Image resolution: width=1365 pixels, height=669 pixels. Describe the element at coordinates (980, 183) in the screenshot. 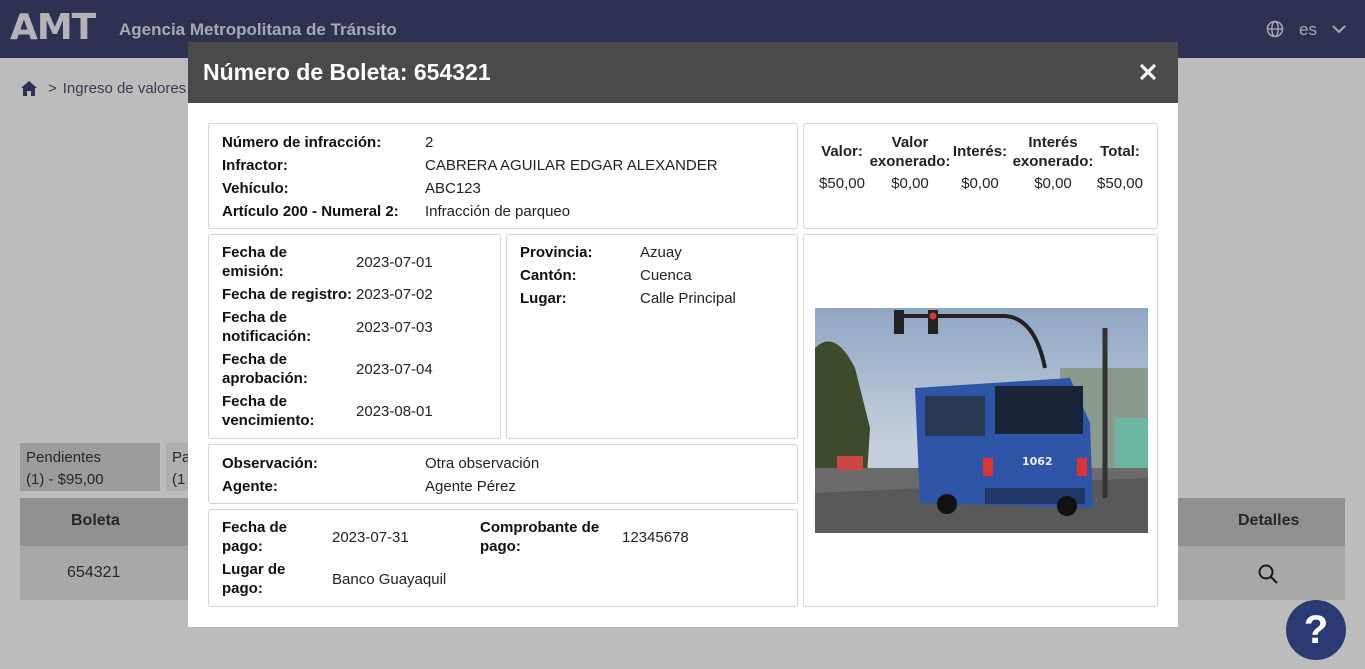

I see `interes-value: $0,00` at that location.